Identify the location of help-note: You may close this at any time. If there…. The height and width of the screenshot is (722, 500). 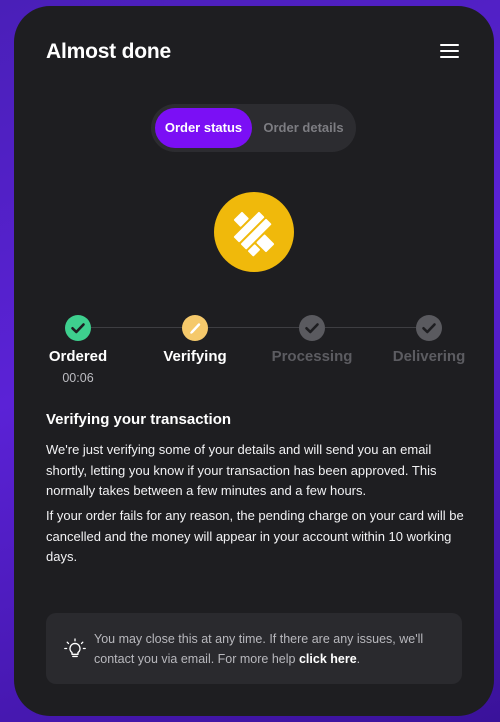
(254, 648).